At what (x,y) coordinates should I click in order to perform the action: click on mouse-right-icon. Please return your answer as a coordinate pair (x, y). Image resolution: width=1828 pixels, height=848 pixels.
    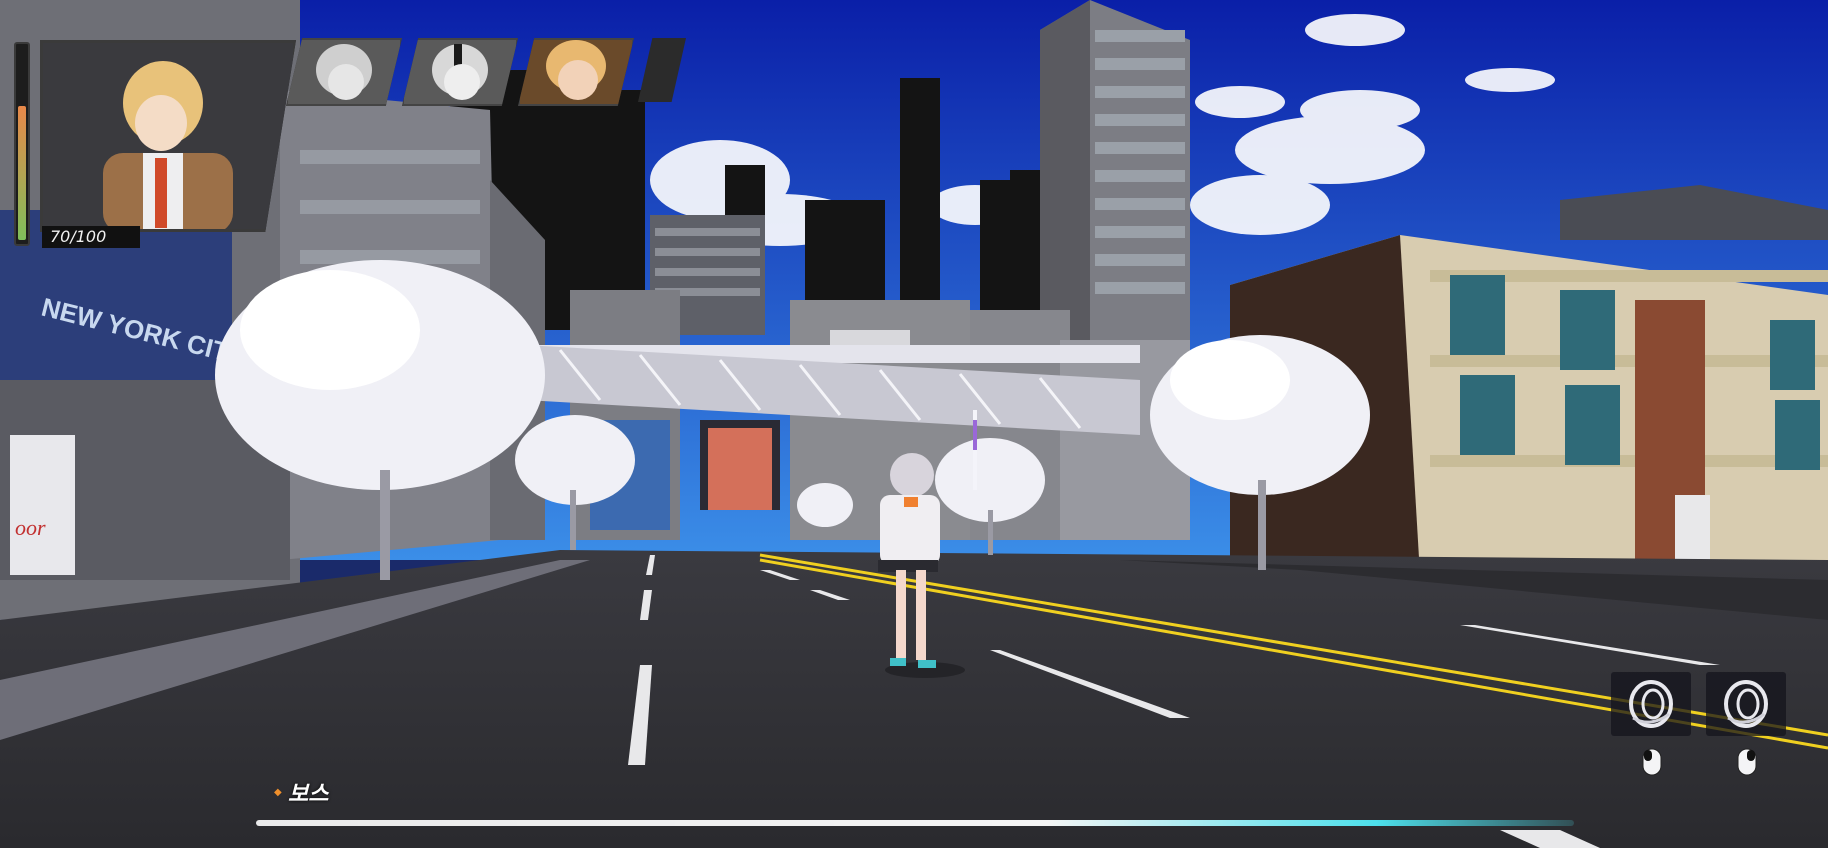
    Looking at the image, I should click on (1747, 762).